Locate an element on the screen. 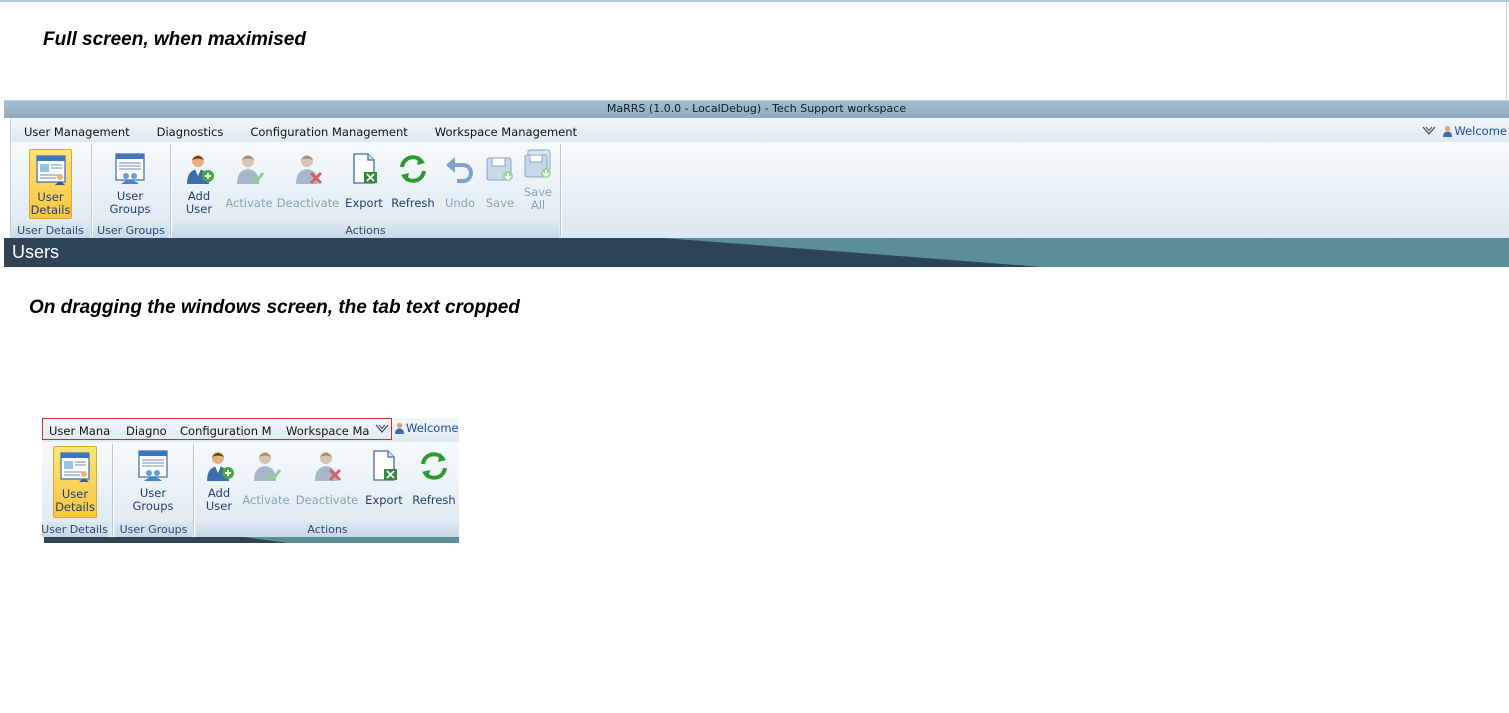  caption-maximised: Full screen, when maximised is located at coordinates (174, 39).